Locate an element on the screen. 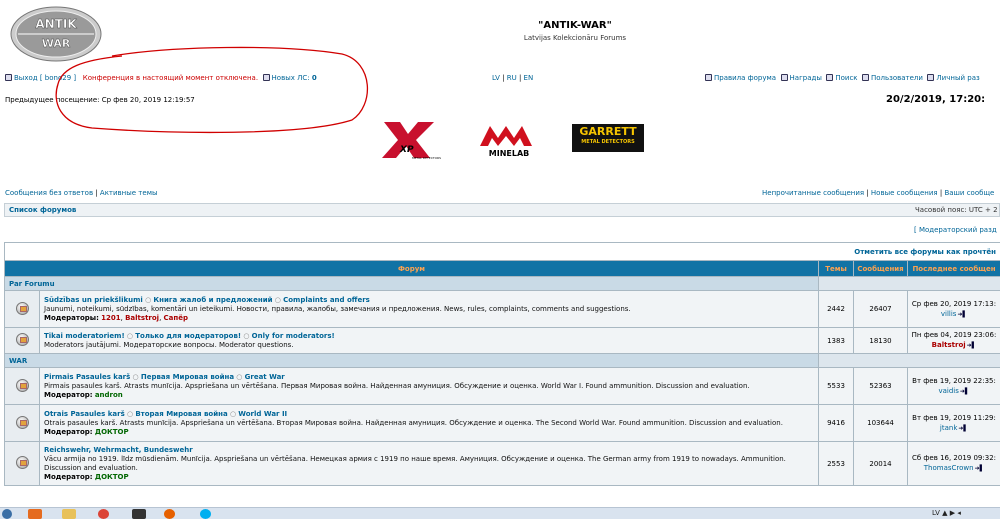 The width and height of the screenshot is (1000, 519). moderator-link: Сапёр is located at coordinates (176, 318).